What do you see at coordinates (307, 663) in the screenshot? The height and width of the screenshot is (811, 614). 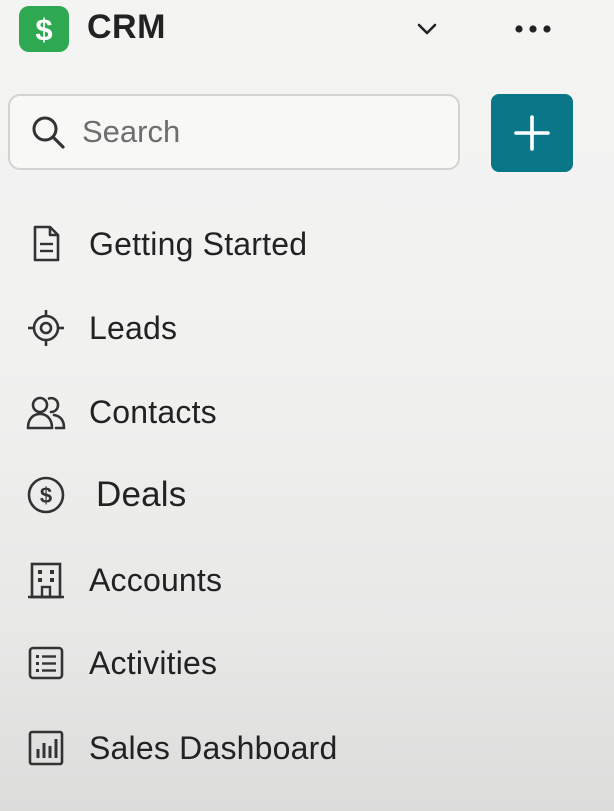 I see `nav-item-activities: Activities` at bounding box center [307, 663].